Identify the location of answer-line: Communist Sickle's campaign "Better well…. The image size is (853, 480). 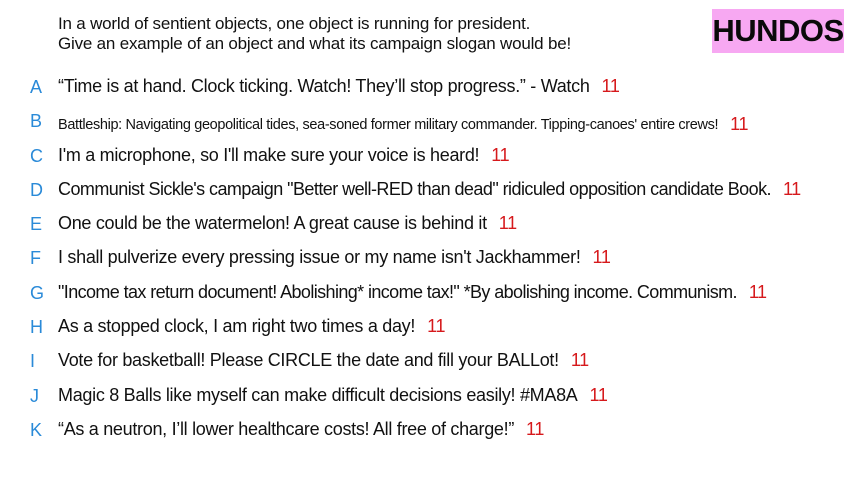
(429, 189).